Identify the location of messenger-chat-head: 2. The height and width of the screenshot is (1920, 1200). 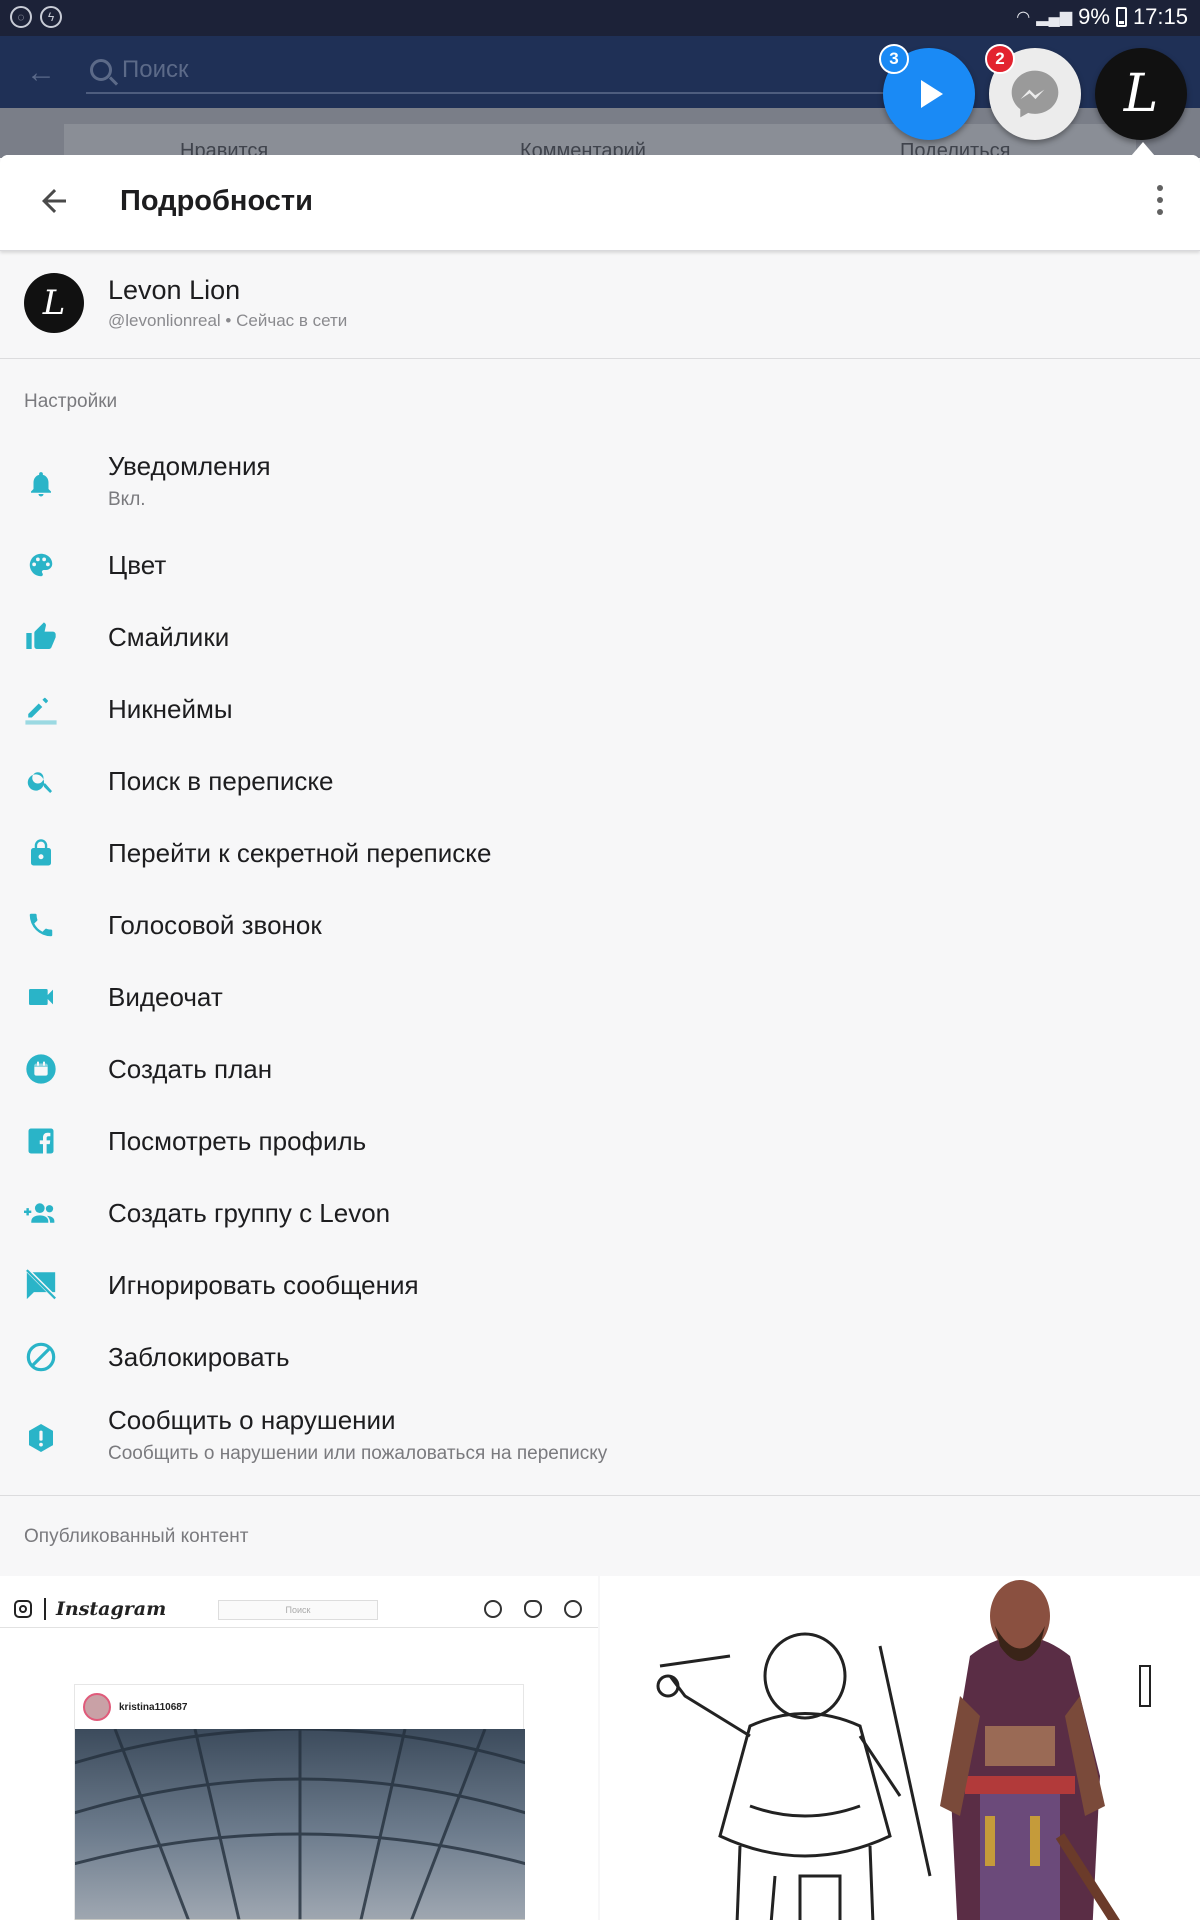
(1033, 92).